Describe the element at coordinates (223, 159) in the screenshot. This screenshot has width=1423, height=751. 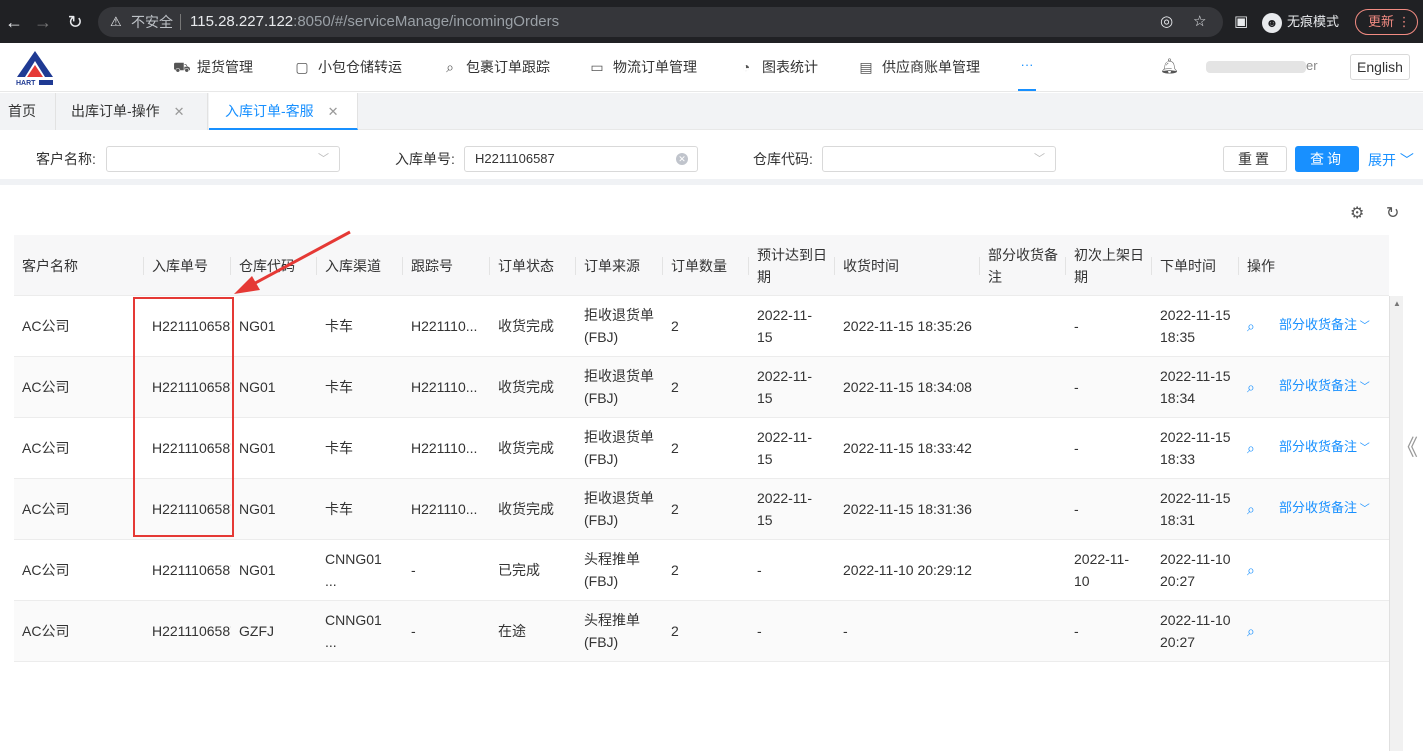
I see `customer-select: ﹀` at that location.